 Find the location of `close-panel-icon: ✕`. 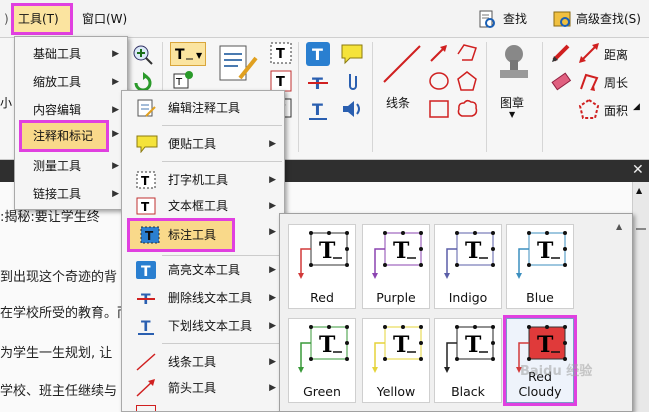

close-panel-icon: ✕ is located at coordinates (638, 170).